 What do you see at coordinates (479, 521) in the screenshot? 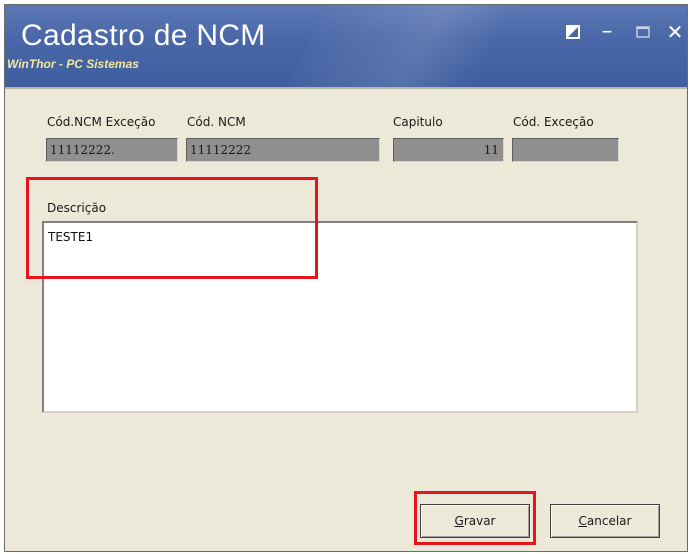
I see `gravar-label: ravar` at bounding box center [479, 521].